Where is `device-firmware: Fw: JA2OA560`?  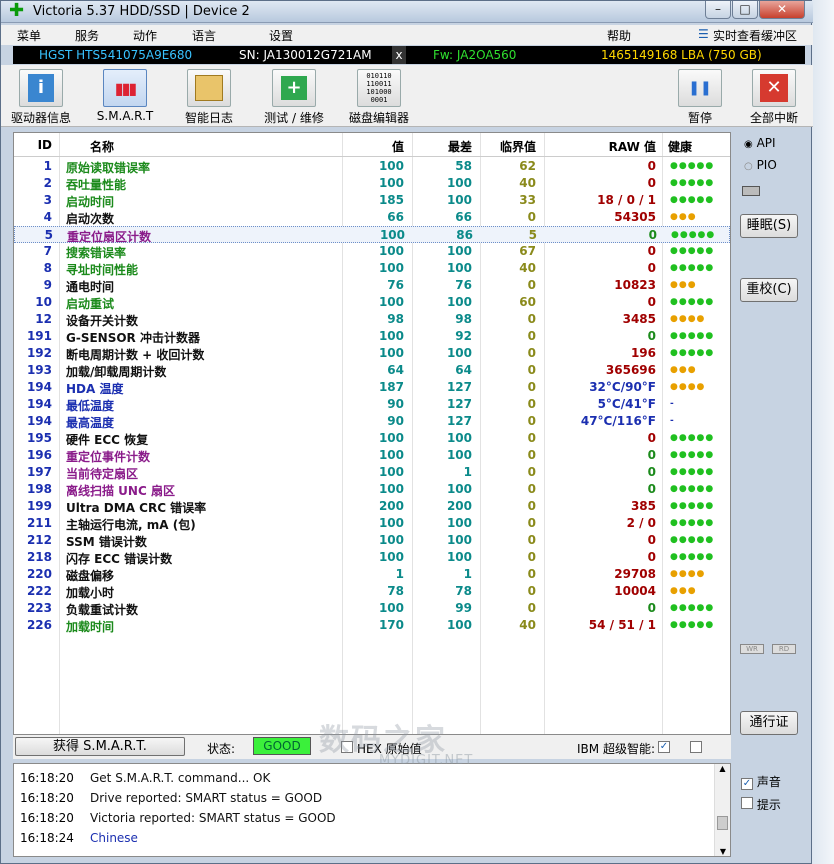
device-firmware: Fw: JA2OA560 is located at coordinates (475, 55).